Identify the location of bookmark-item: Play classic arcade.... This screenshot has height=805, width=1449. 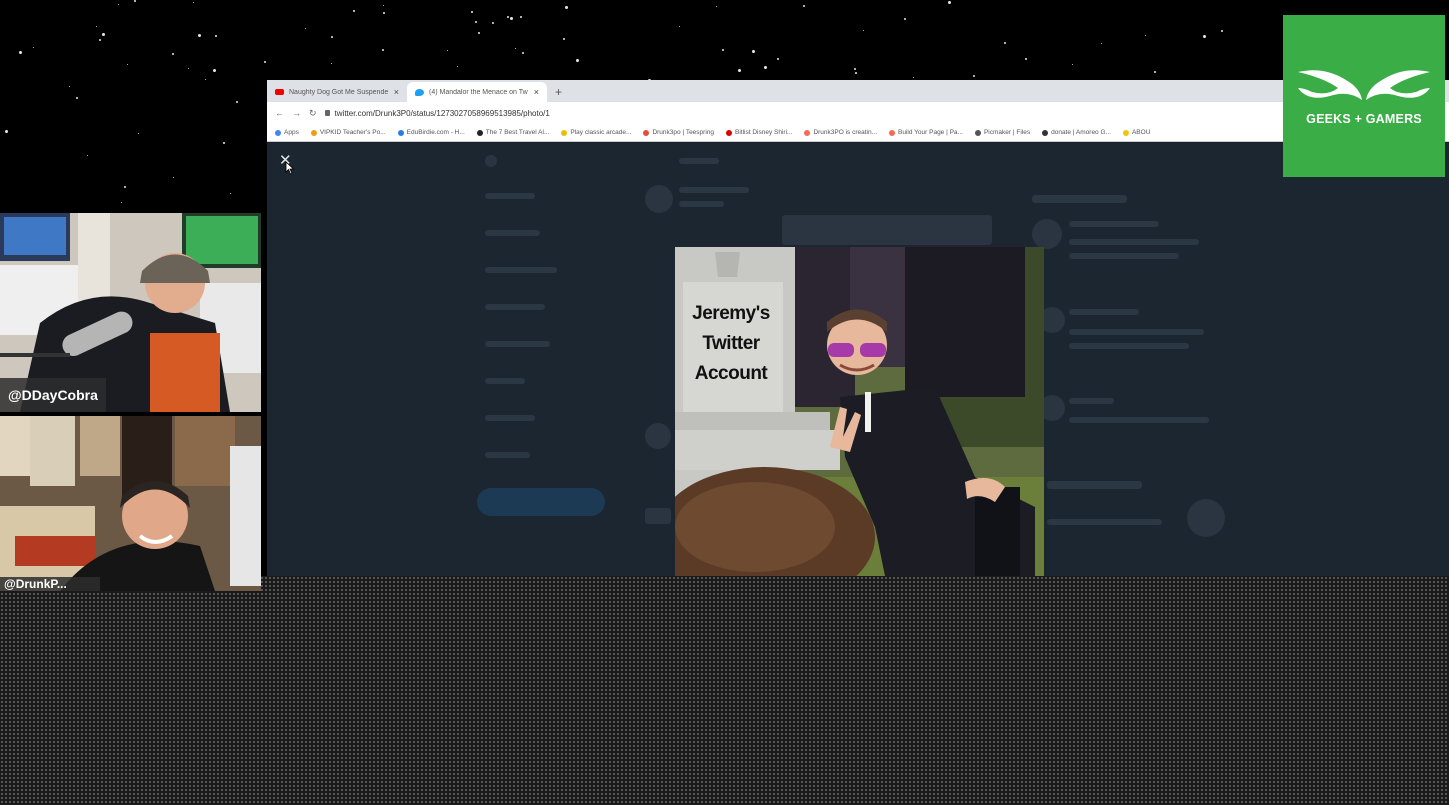
(596, 132).